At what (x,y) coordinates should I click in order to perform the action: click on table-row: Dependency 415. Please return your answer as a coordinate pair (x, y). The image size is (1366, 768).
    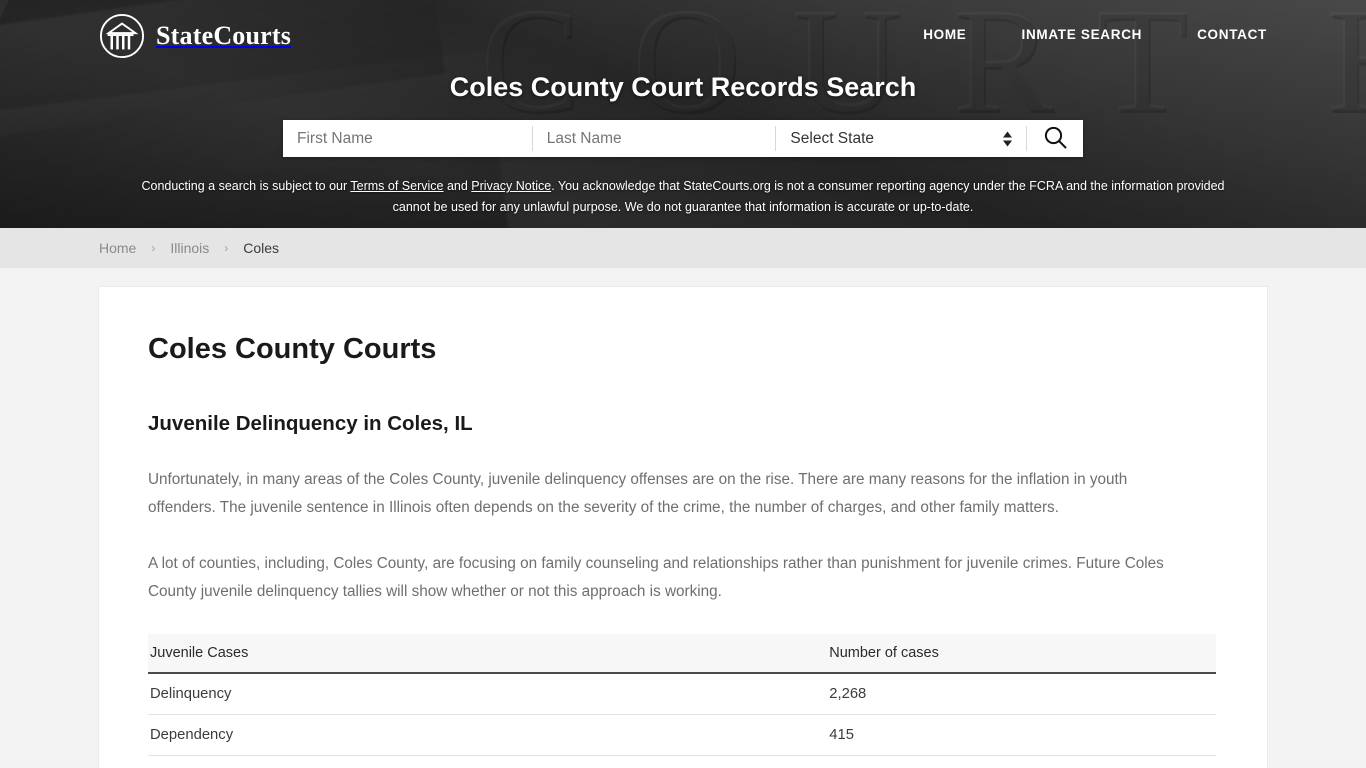
    Looking at the image, I should click on (682, 735).